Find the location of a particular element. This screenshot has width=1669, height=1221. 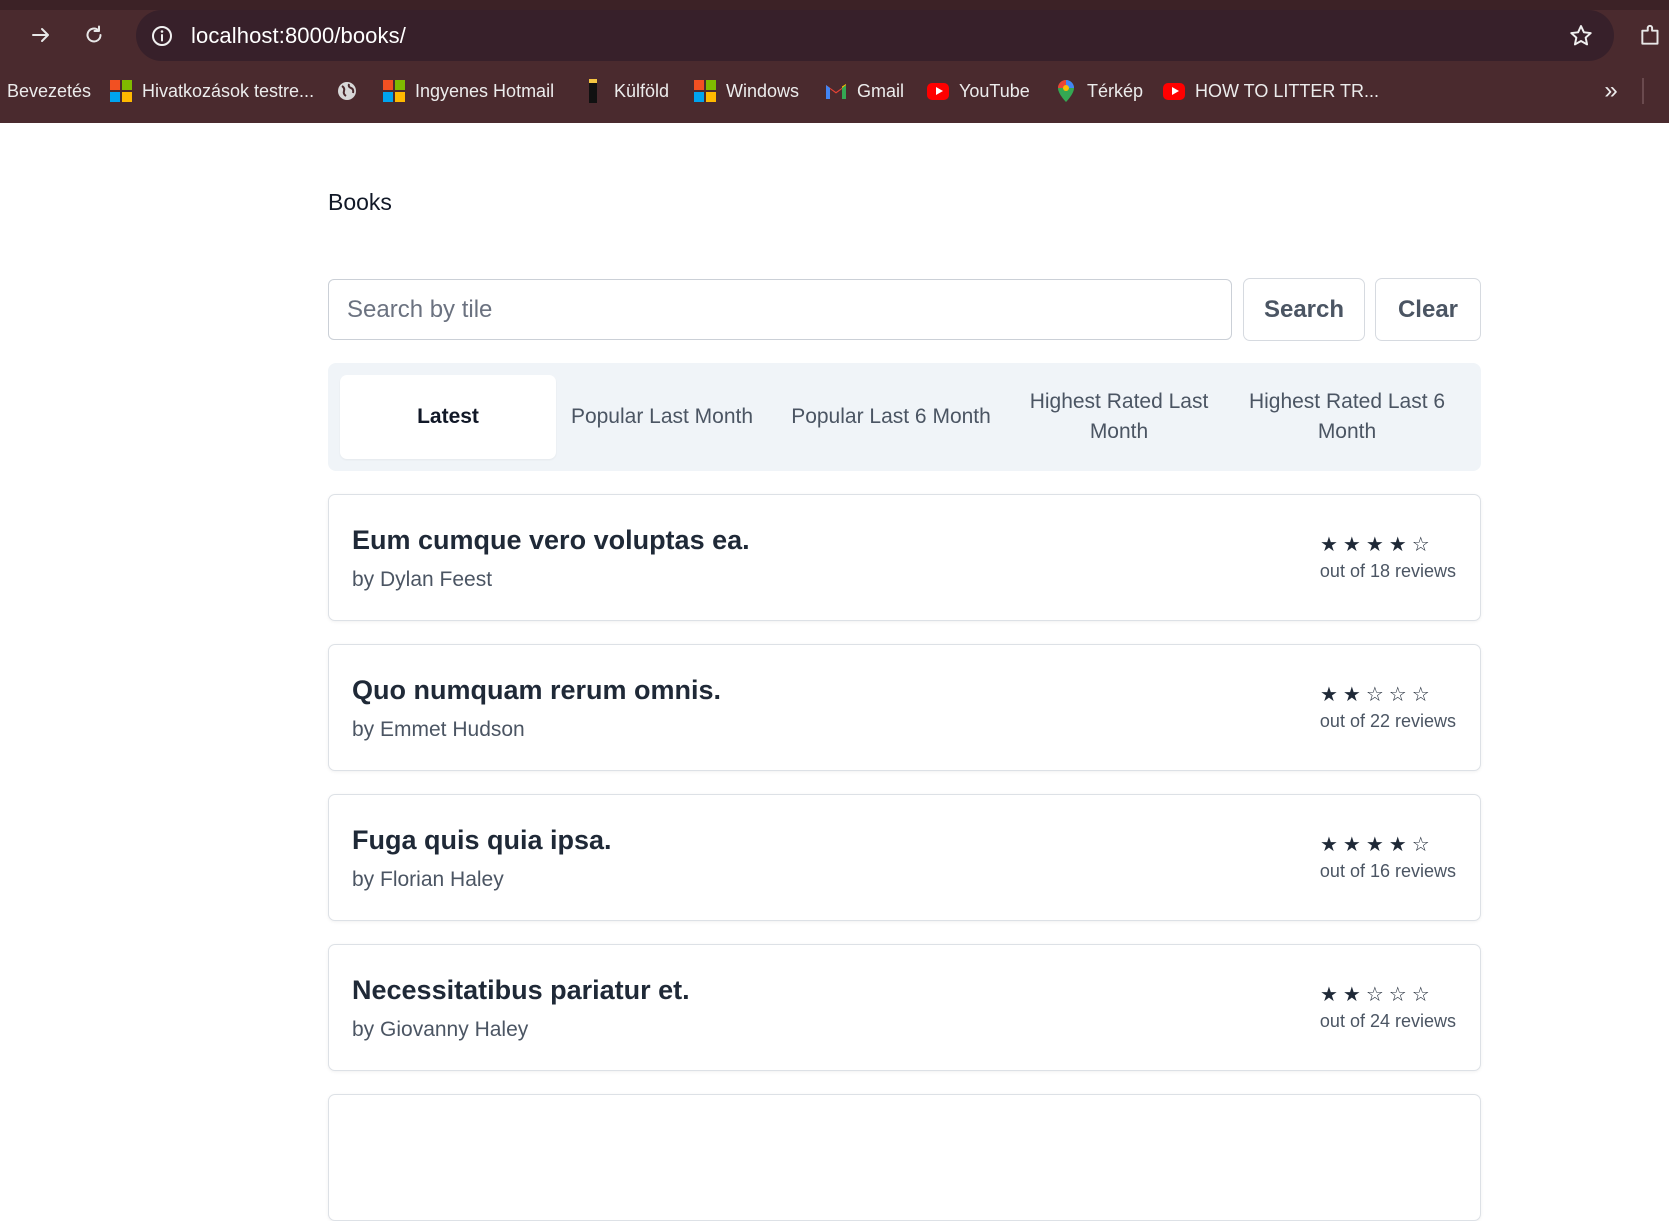

page-title: Books is located at coordinates (360, 202).